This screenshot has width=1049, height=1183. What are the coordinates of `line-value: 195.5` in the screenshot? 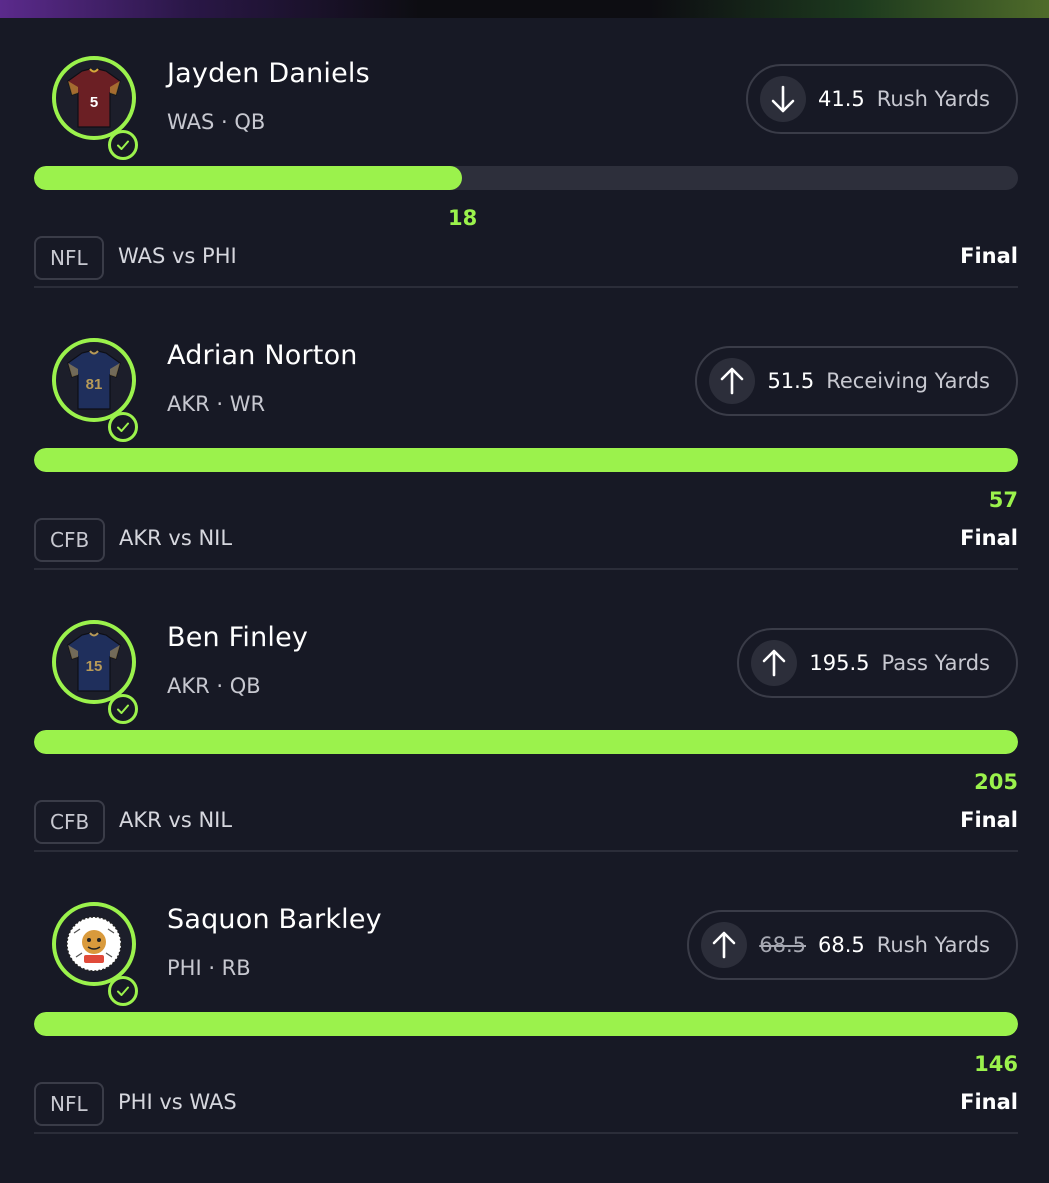 It's located at (839, 663).